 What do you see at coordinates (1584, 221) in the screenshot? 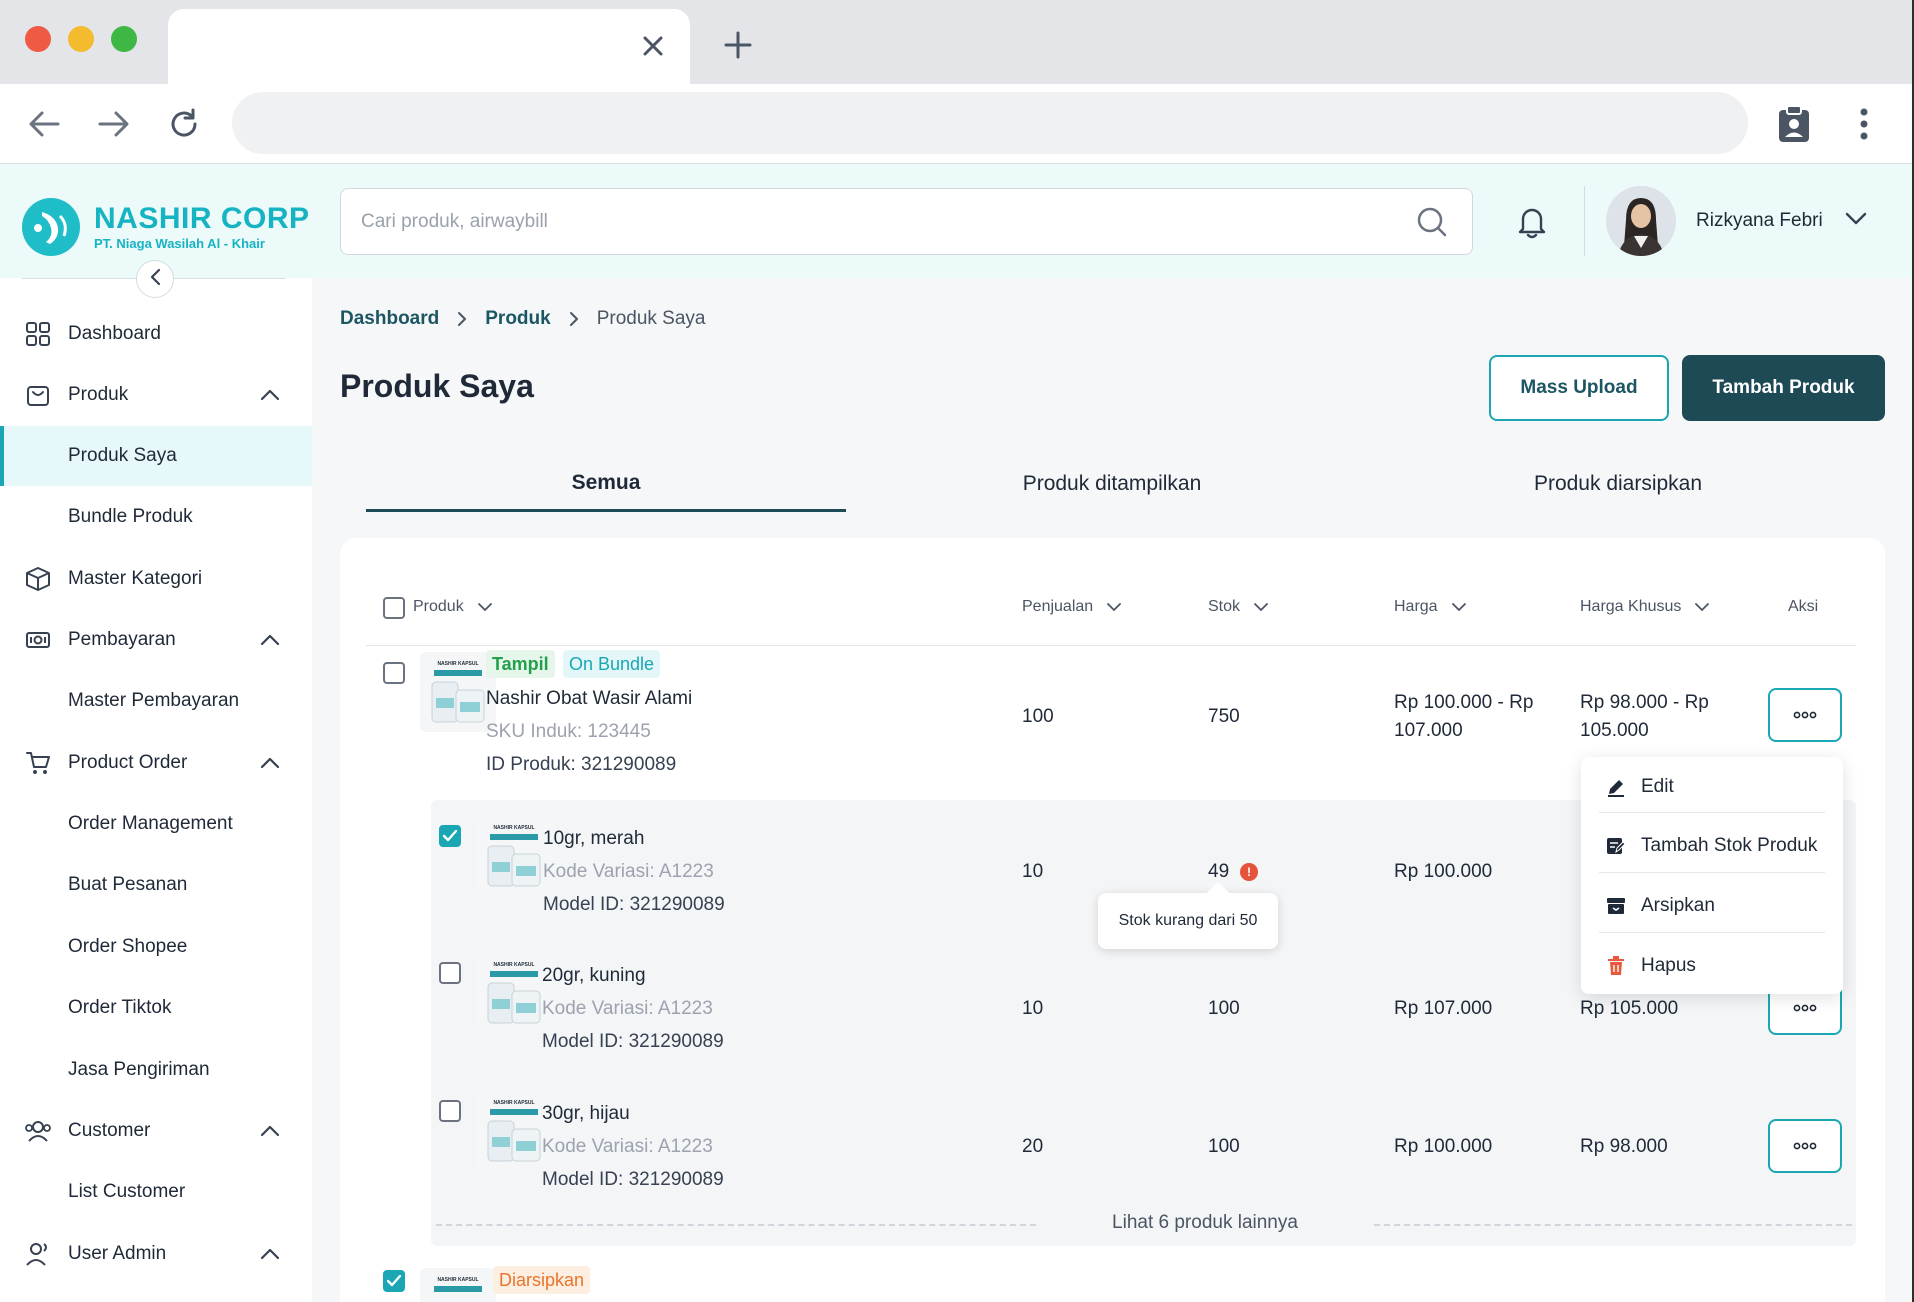
I see `header-divider` at bounding box center [1584, 221].